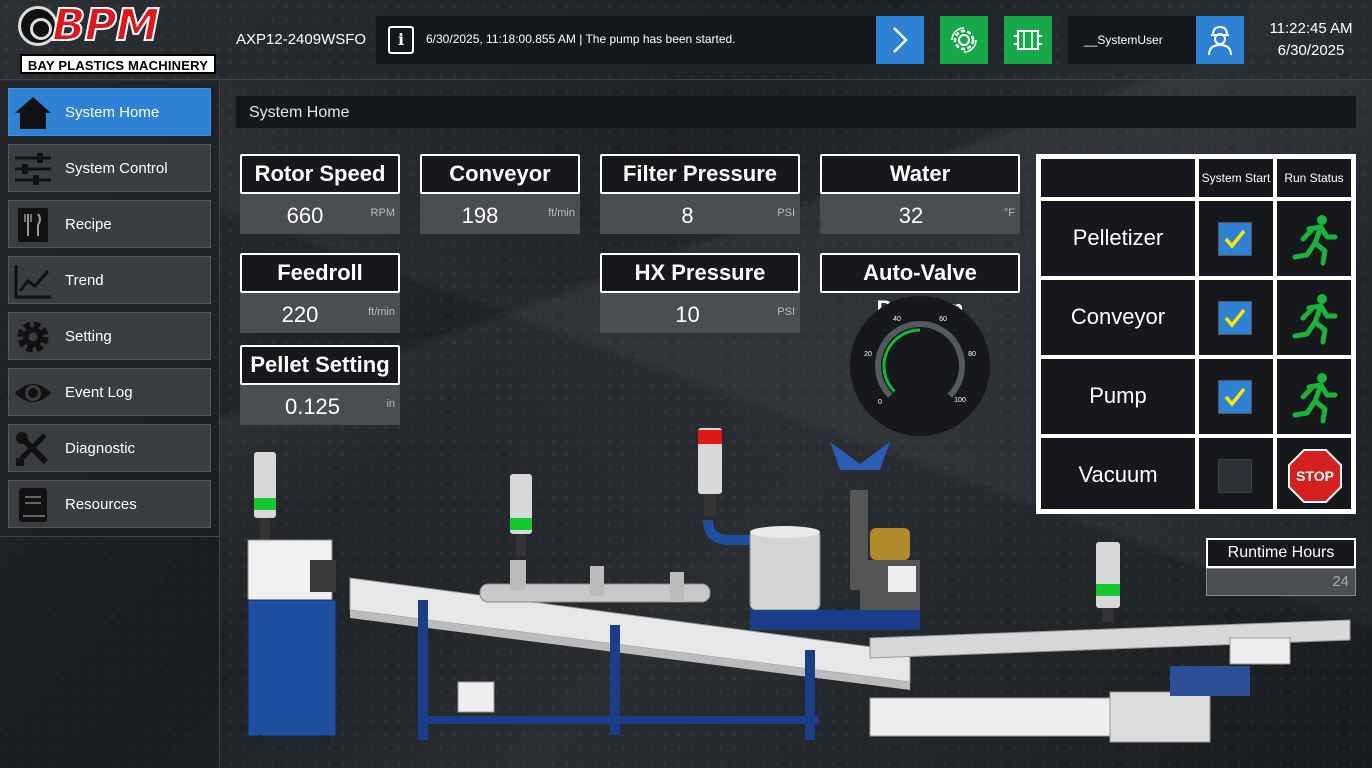 Image resolution: width=1372 pixels, height=768 pixels. I want to click on nav-trend: Trend, so click(109, 280).